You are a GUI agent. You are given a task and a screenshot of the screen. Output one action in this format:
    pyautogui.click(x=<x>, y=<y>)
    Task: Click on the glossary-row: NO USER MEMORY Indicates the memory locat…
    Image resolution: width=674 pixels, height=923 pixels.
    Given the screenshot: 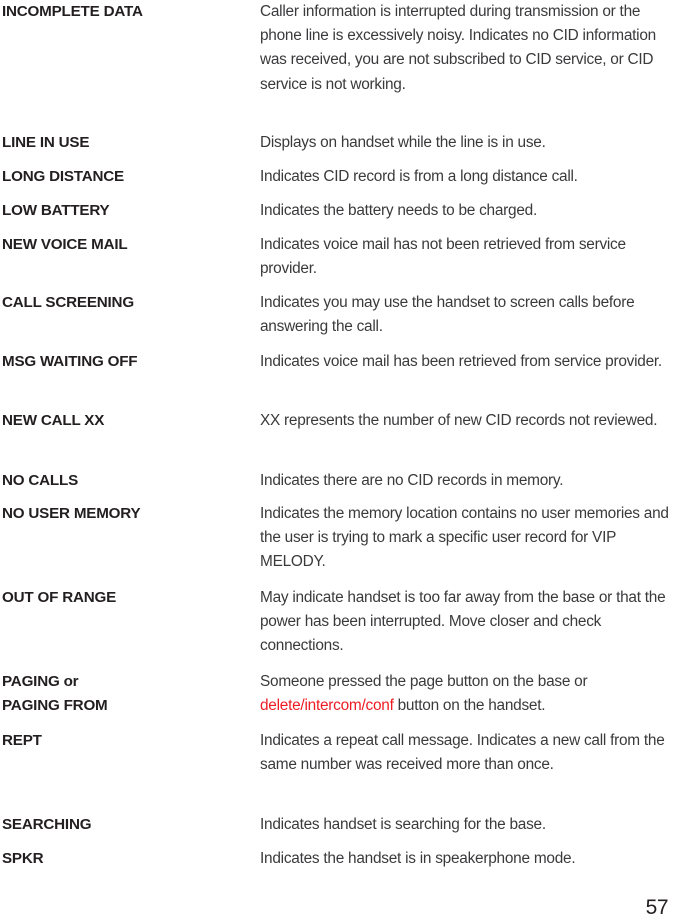 What is the action you would take?
    pyautogui.click(x=337, y=538)
    